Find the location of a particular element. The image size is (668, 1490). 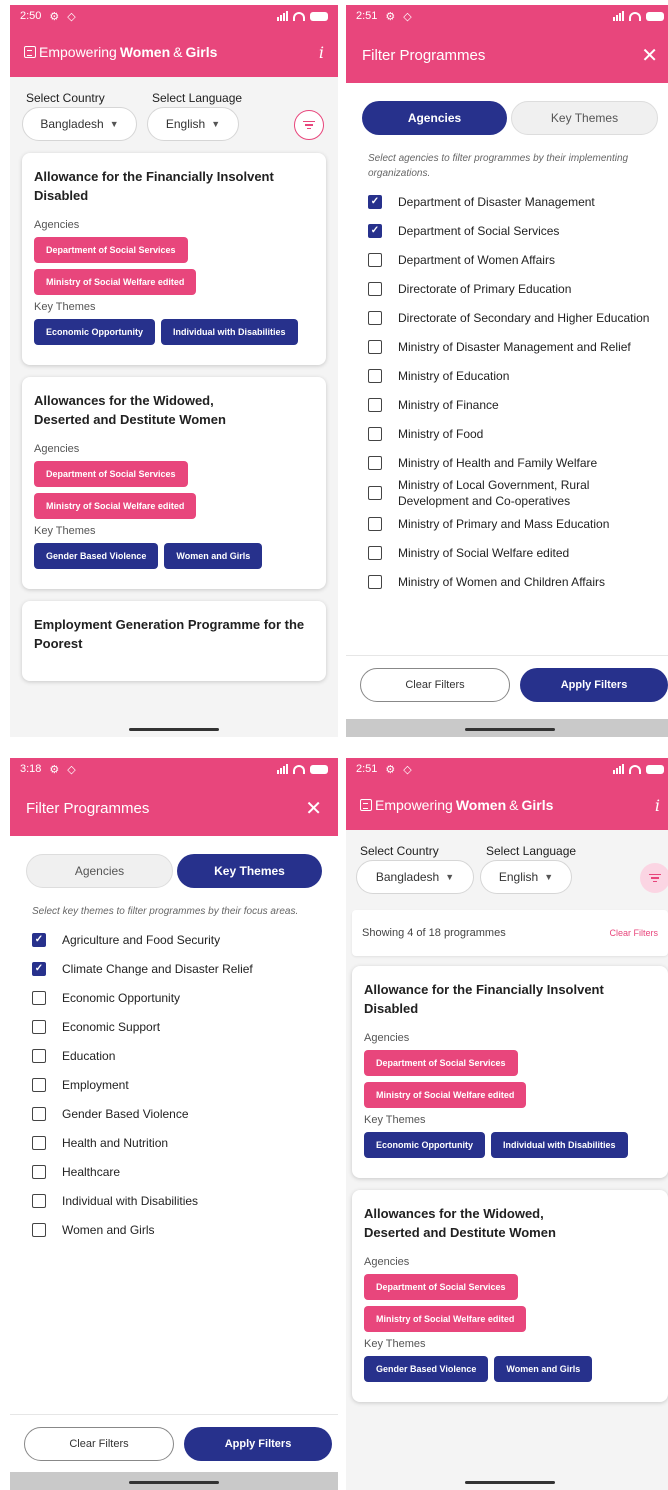

filter-option: Individual with Disabilities is located at coordinates (174, 1200).